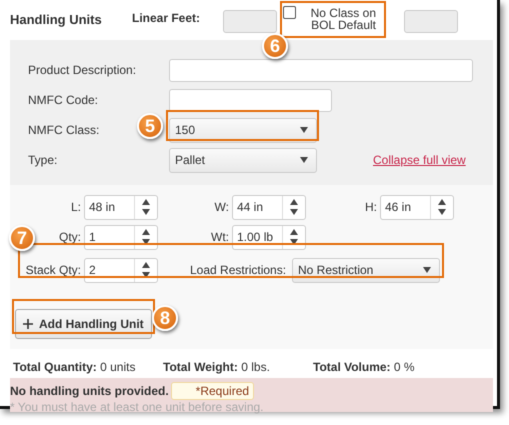 The width and height of the screenshot is (509, 425). Describe the element at coordinates (371, 207) in the screenshot. I see `field-label: H:` at that location.